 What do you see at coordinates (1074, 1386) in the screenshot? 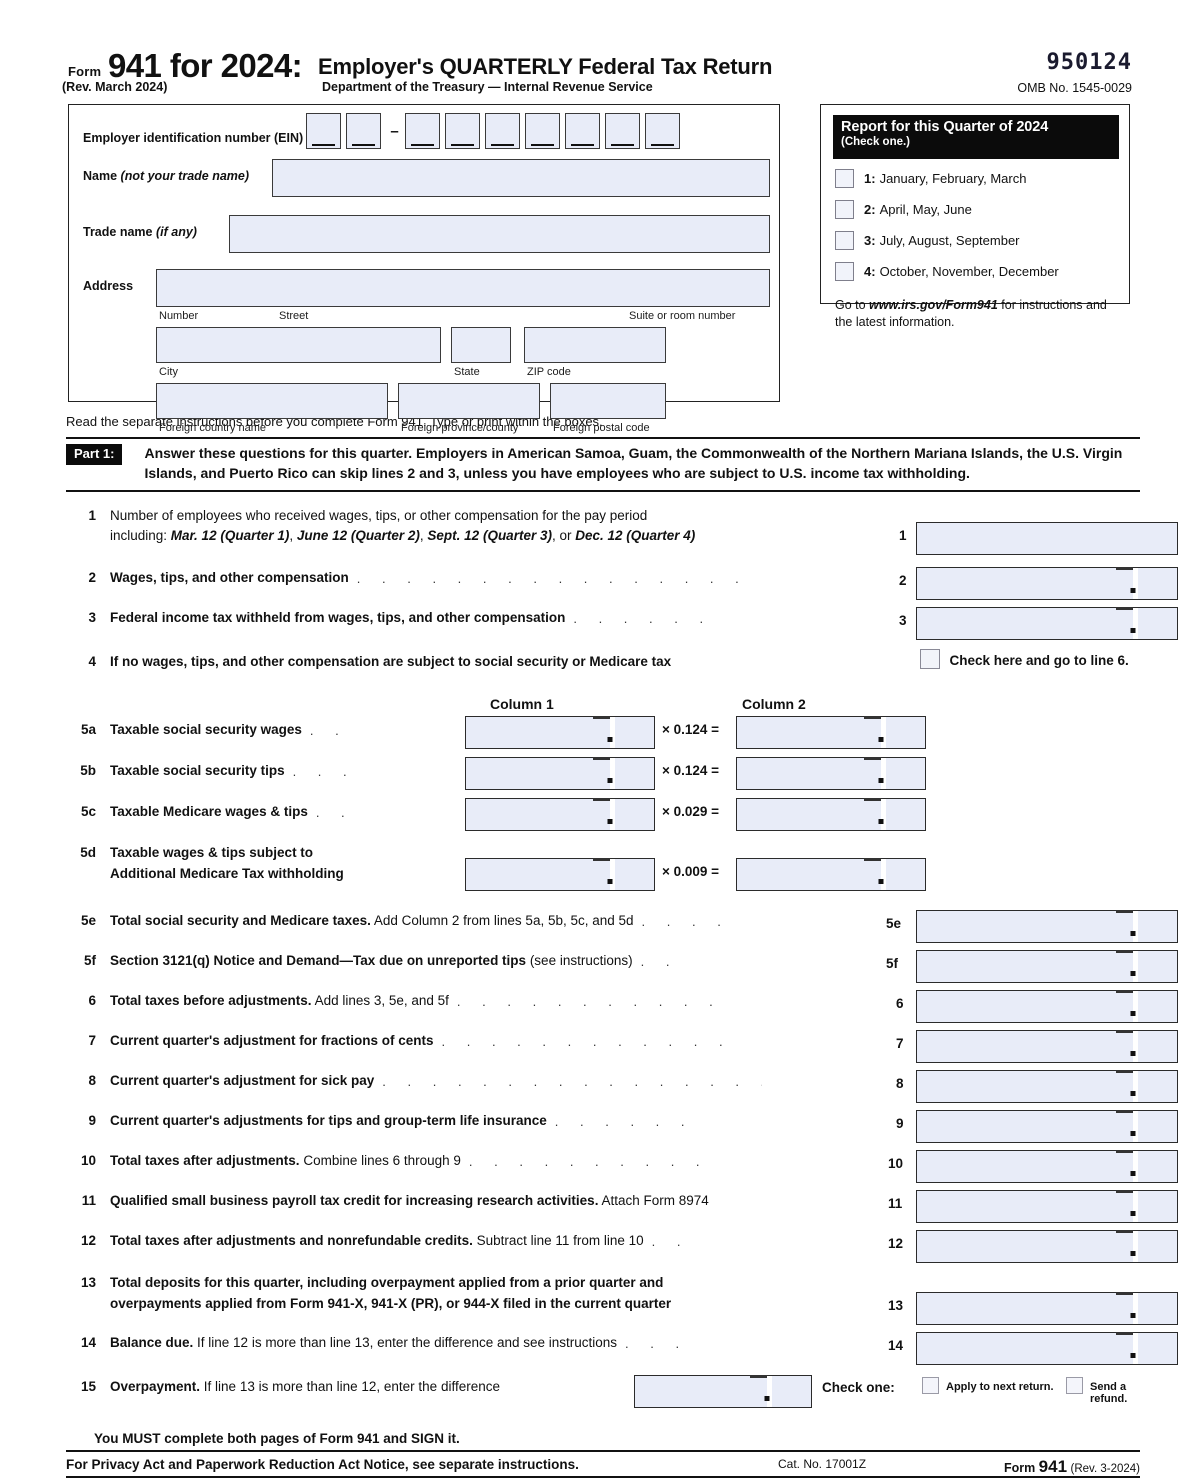
I see `checkbox-send-a-refund` at bounding box center [1074, 1386].